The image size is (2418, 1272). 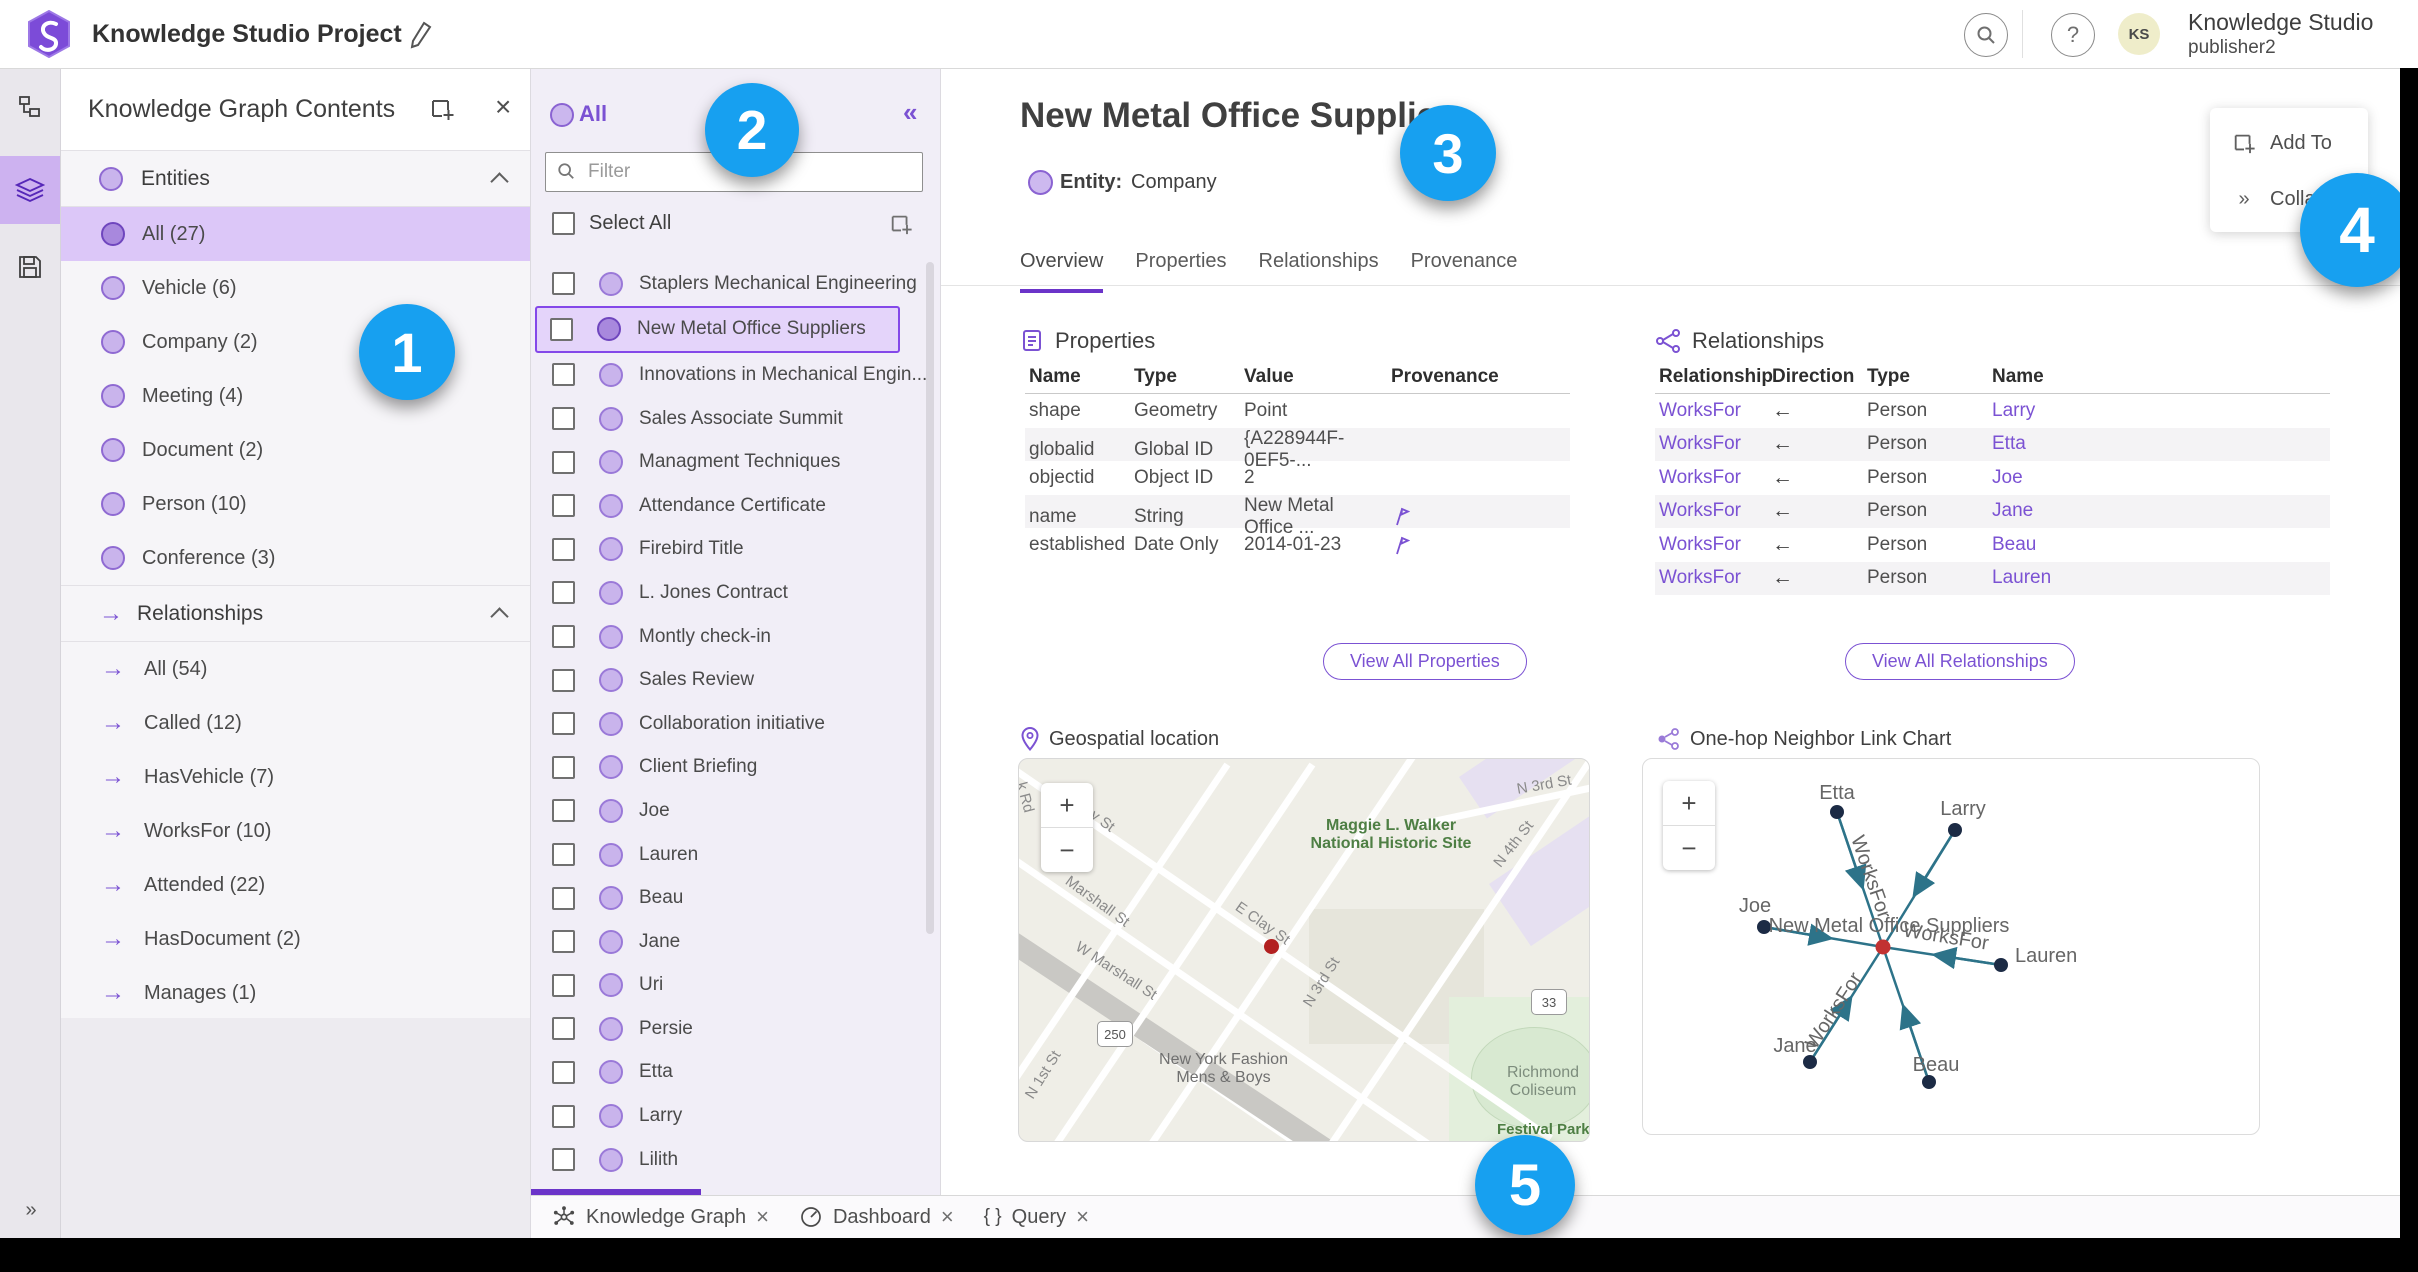 I want to click on layers-button, so click(x=30, y=190).